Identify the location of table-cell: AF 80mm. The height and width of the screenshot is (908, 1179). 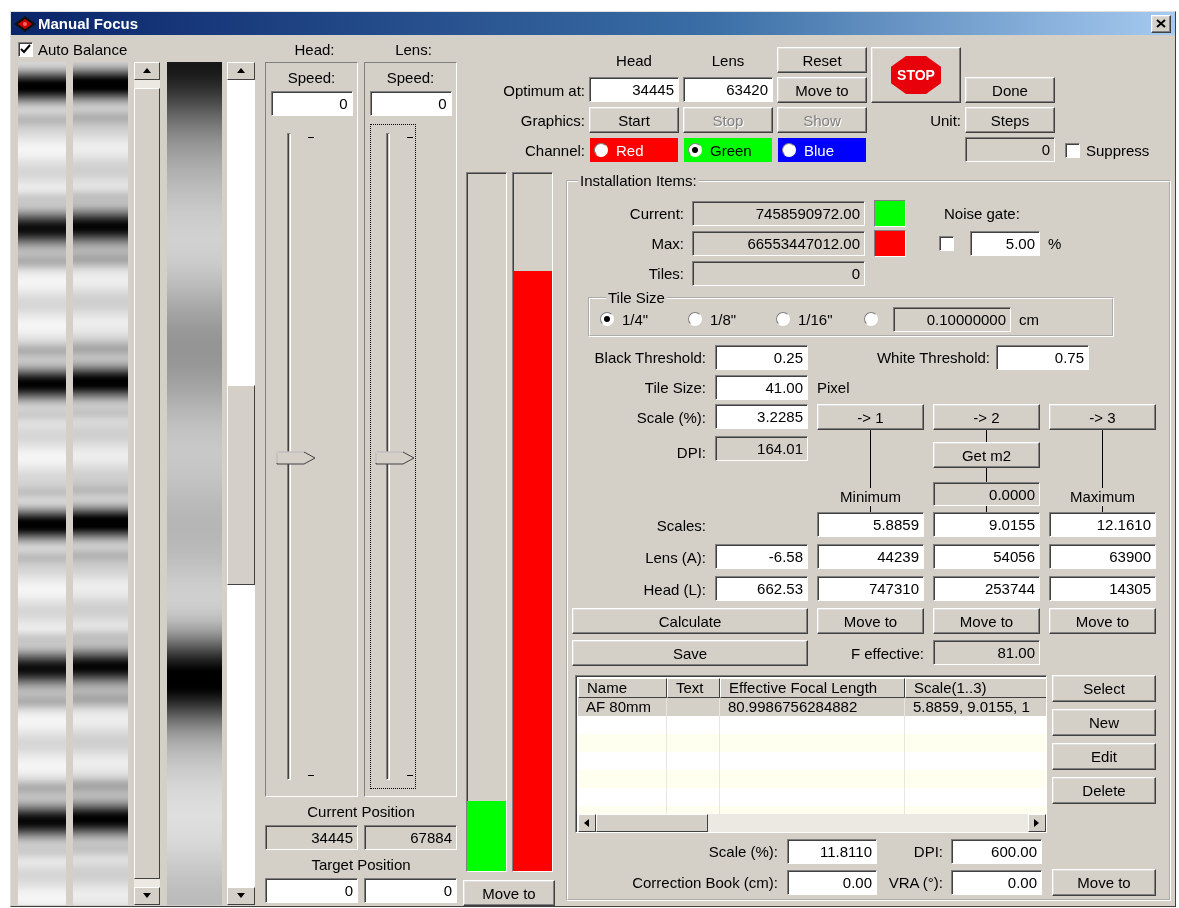
(622, 707).